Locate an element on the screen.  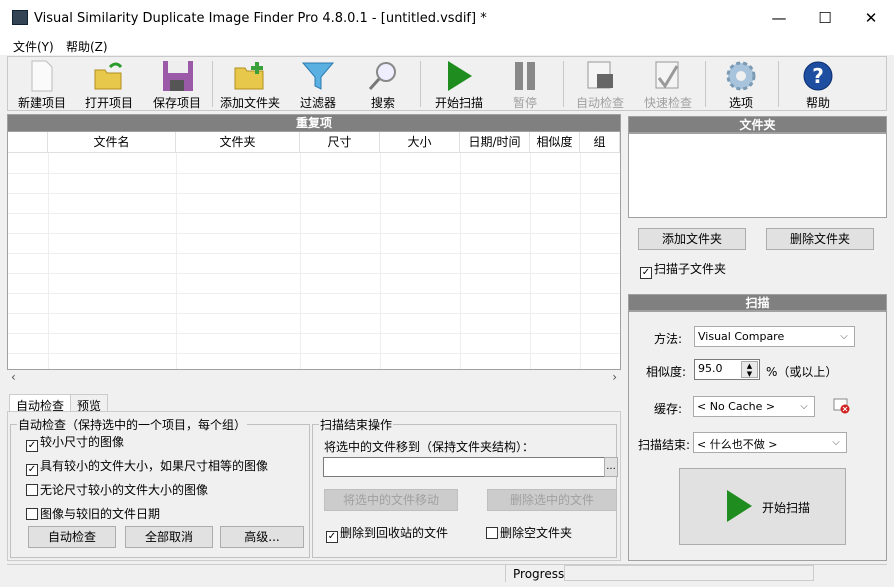
toolbar-separator is located at coordinates (705, 84).